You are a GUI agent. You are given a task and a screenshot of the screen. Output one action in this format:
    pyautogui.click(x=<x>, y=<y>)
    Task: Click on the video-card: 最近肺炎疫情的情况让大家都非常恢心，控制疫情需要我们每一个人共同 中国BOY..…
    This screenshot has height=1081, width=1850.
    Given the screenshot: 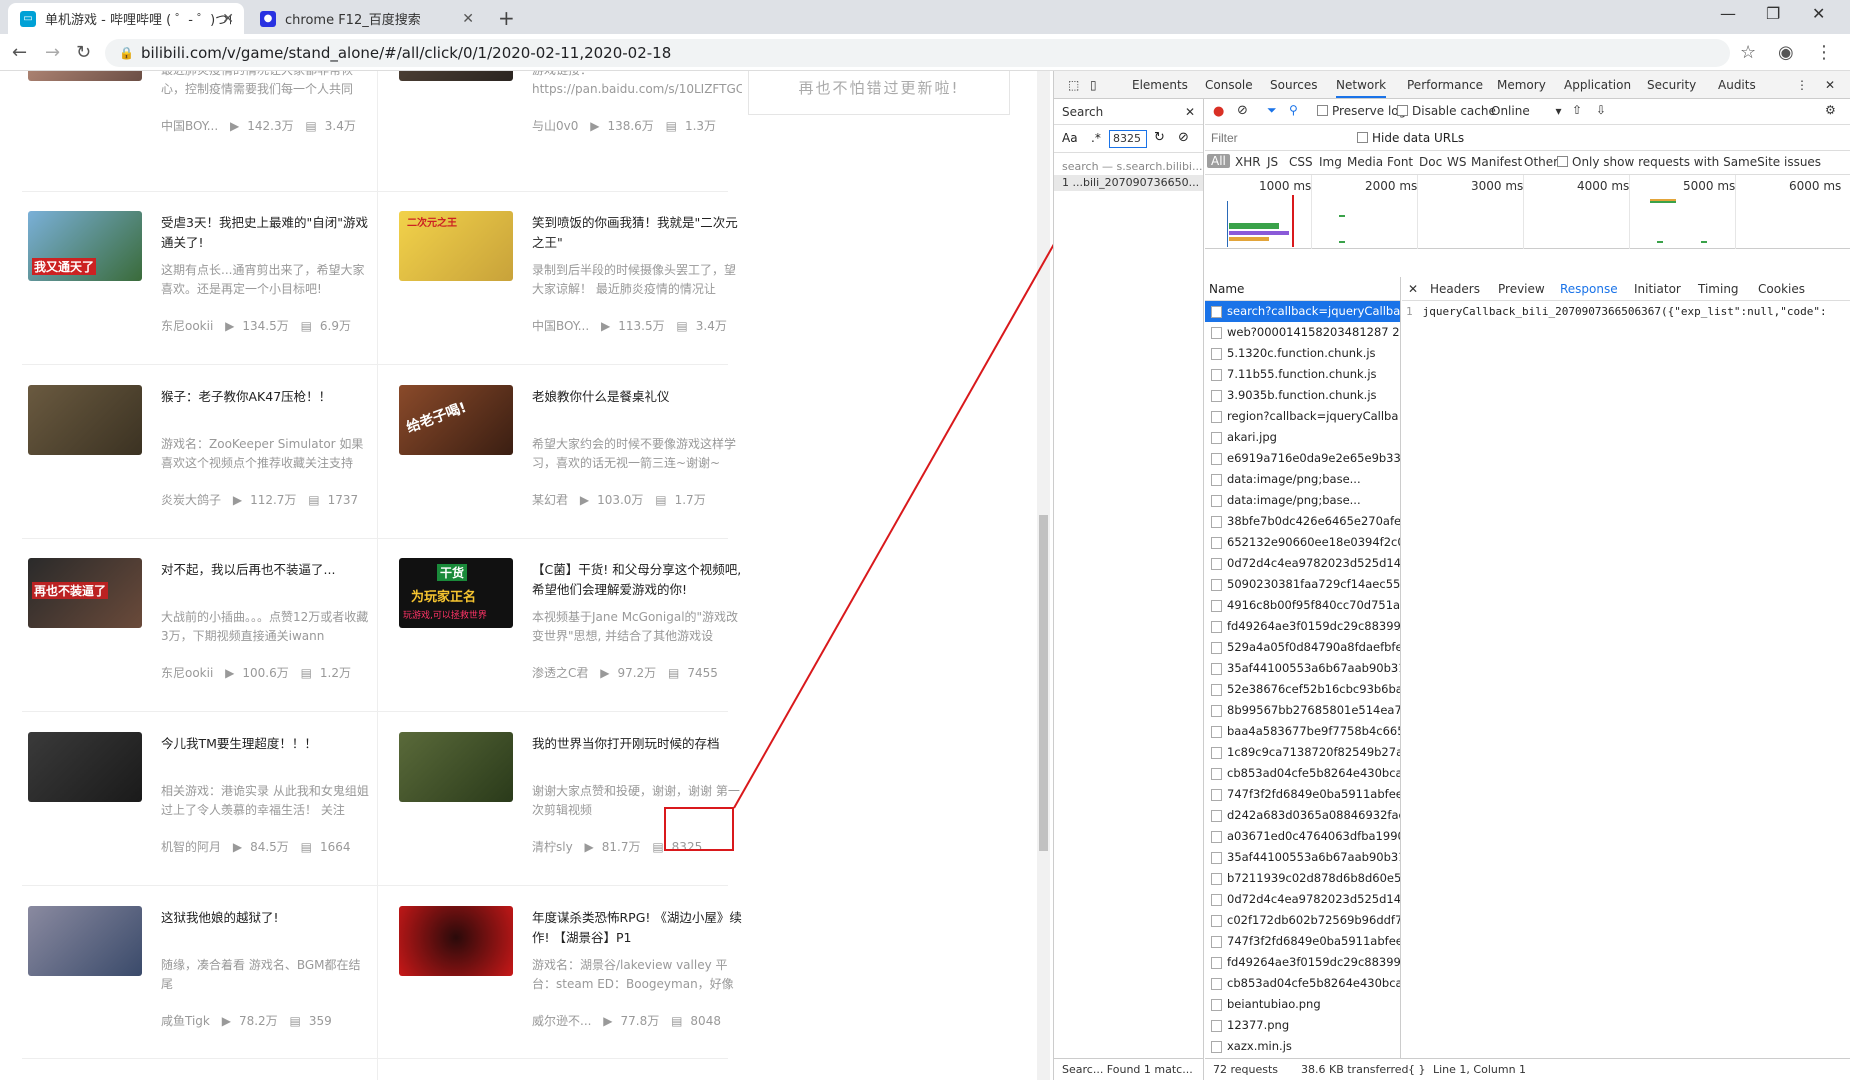 What is the action you would take?
    pyautogui.click(x=198, y=111)
    